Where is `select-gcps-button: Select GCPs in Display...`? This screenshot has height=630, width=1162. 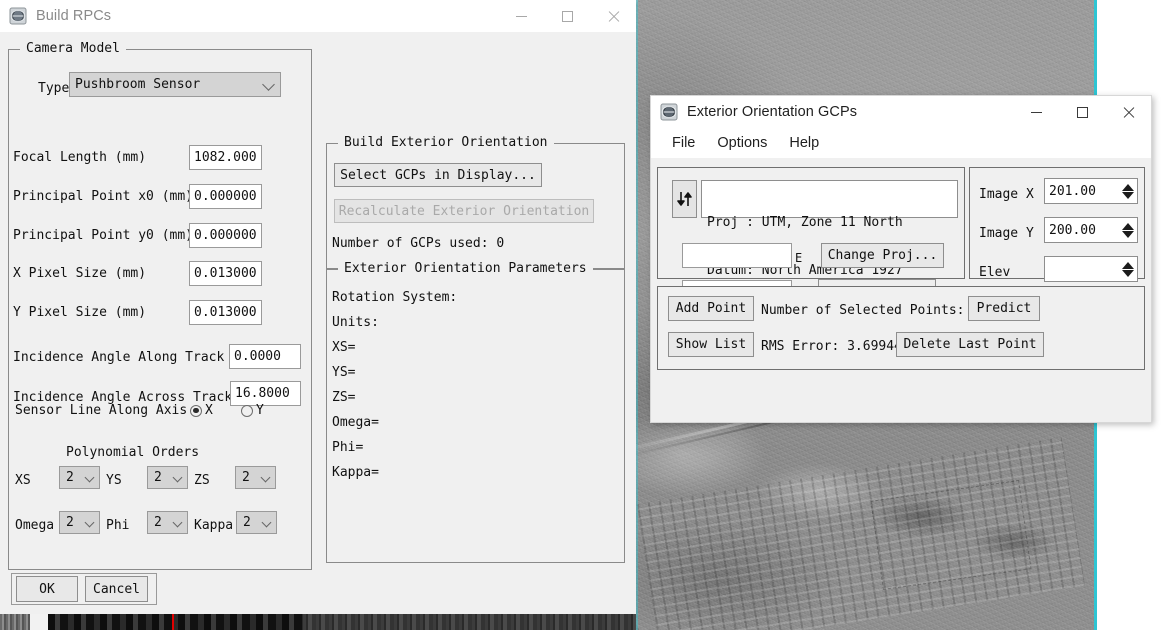
select-gcps-button: Select GCPs in Display... is located at coordinates (438, 175).